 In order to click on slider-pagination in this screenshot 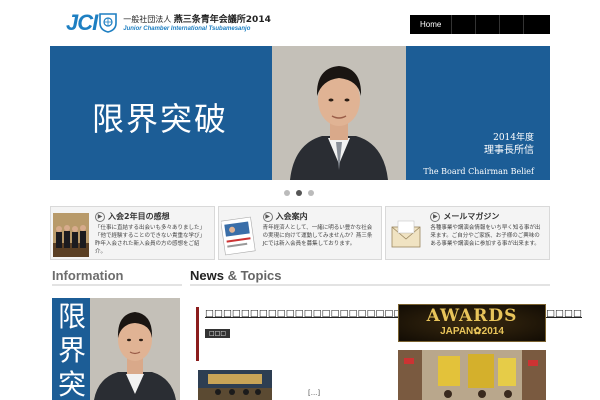, I will do `click(299, 193)`.